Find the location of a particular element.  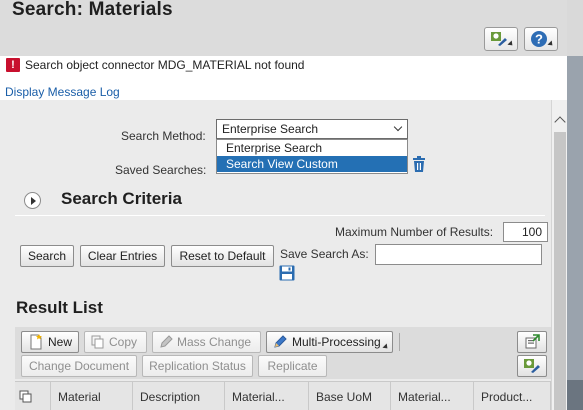

search-criteria-title: Search Criteria is located at coordinates (121, 198).